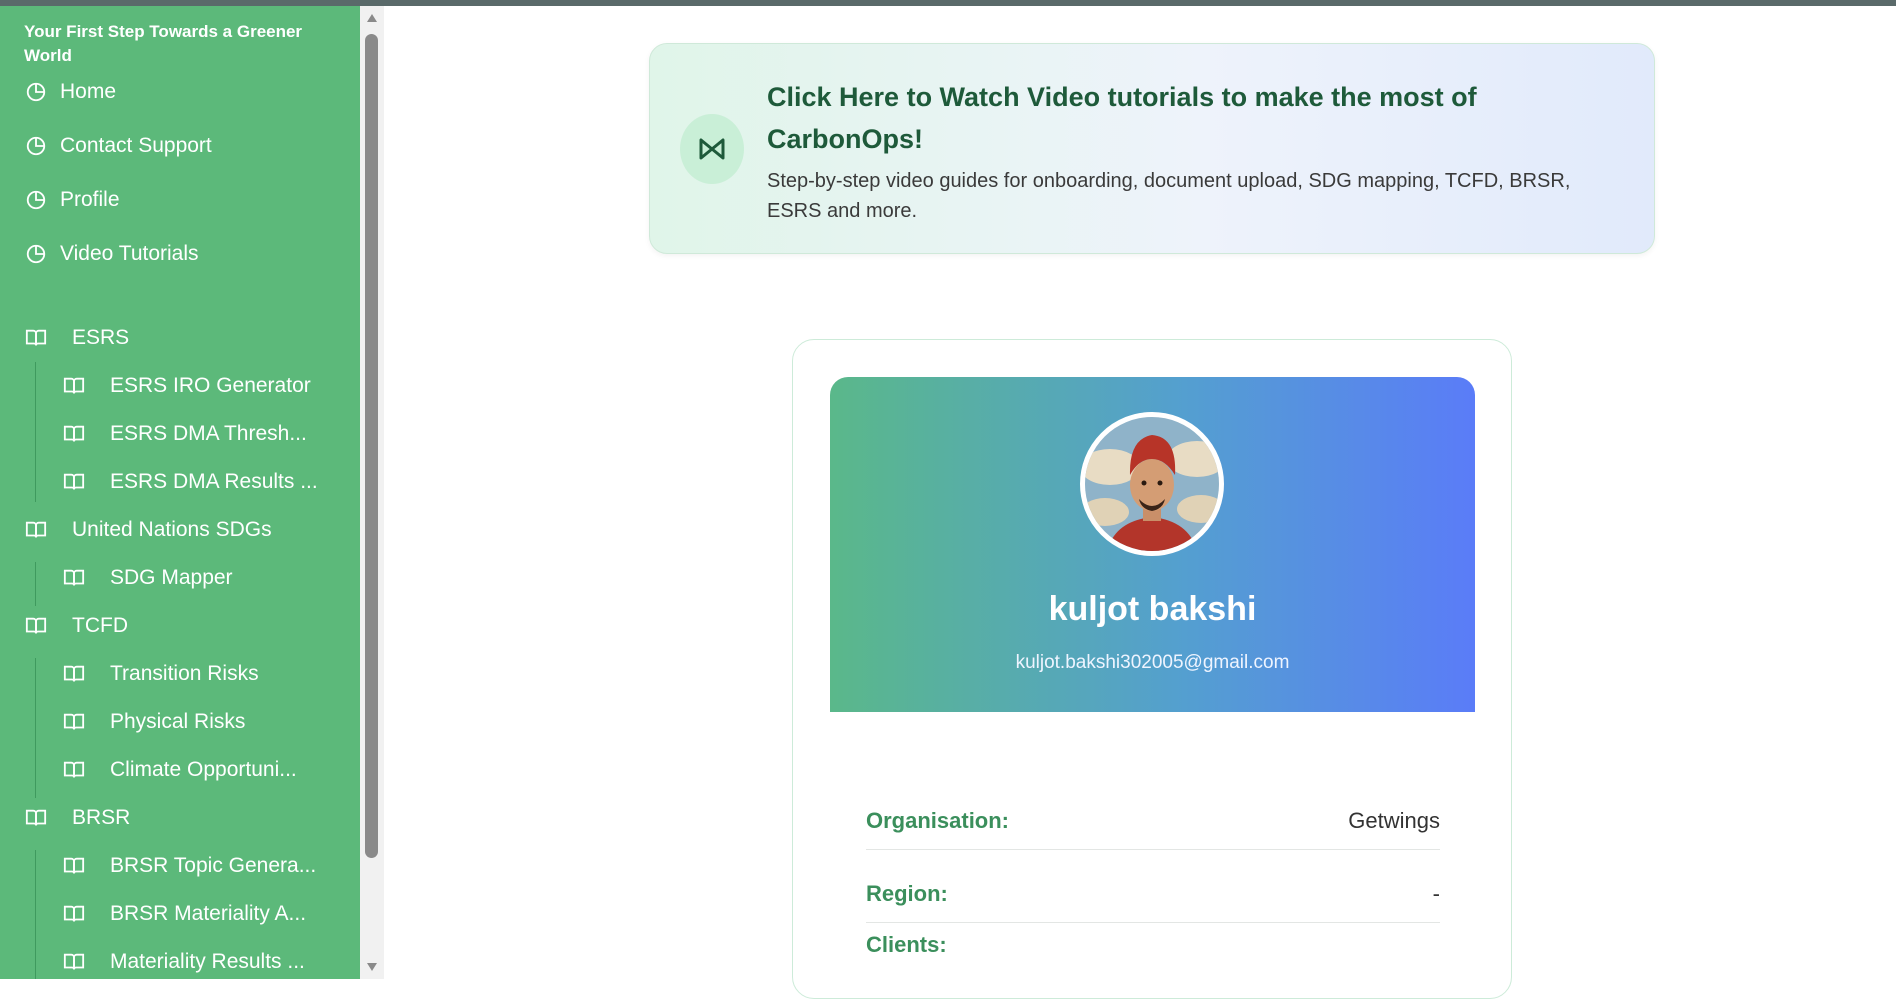 The height and width of the screenshot is (999, 1896). What do you see at coordinates (1152, 609) in the screenshot?
I see `profile-name: kuljot bakshi` at bounding box center [1152, 609].